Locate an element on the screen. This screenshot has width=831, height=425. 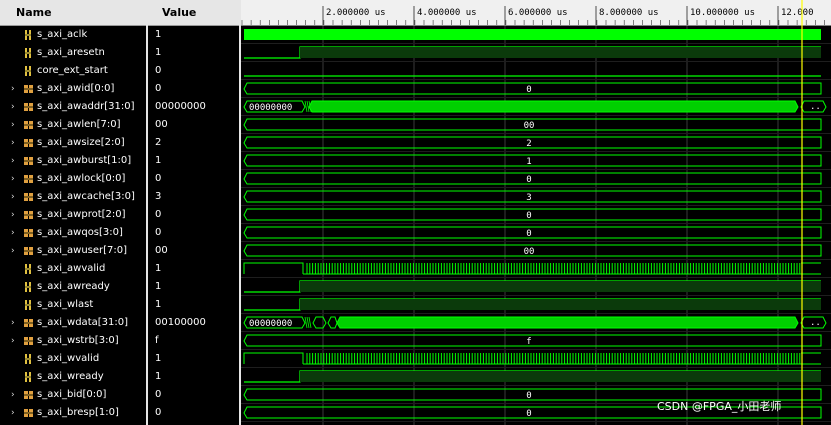
signal-row: › s_axi_wstrb[3:0] is located at coordinates (73, 341).